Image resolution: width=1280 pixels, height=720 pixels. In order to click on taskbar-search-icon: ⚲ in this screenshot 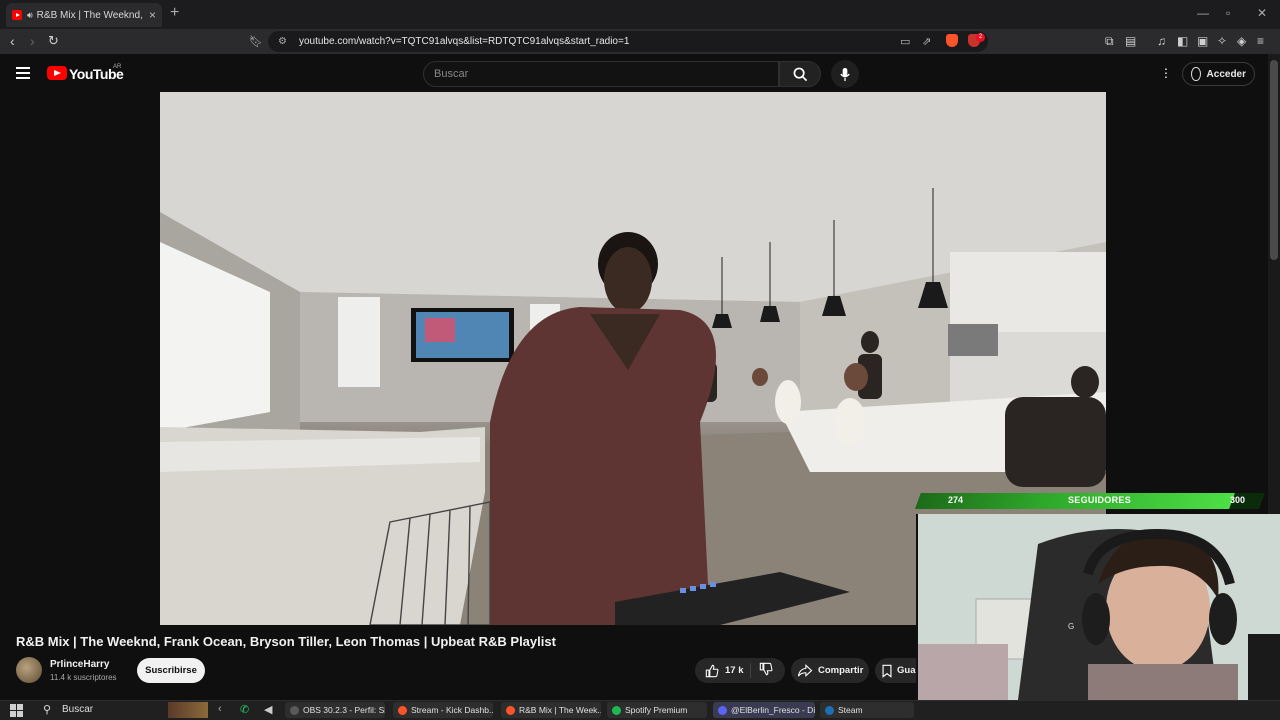, I will do `click(47, 709)`.